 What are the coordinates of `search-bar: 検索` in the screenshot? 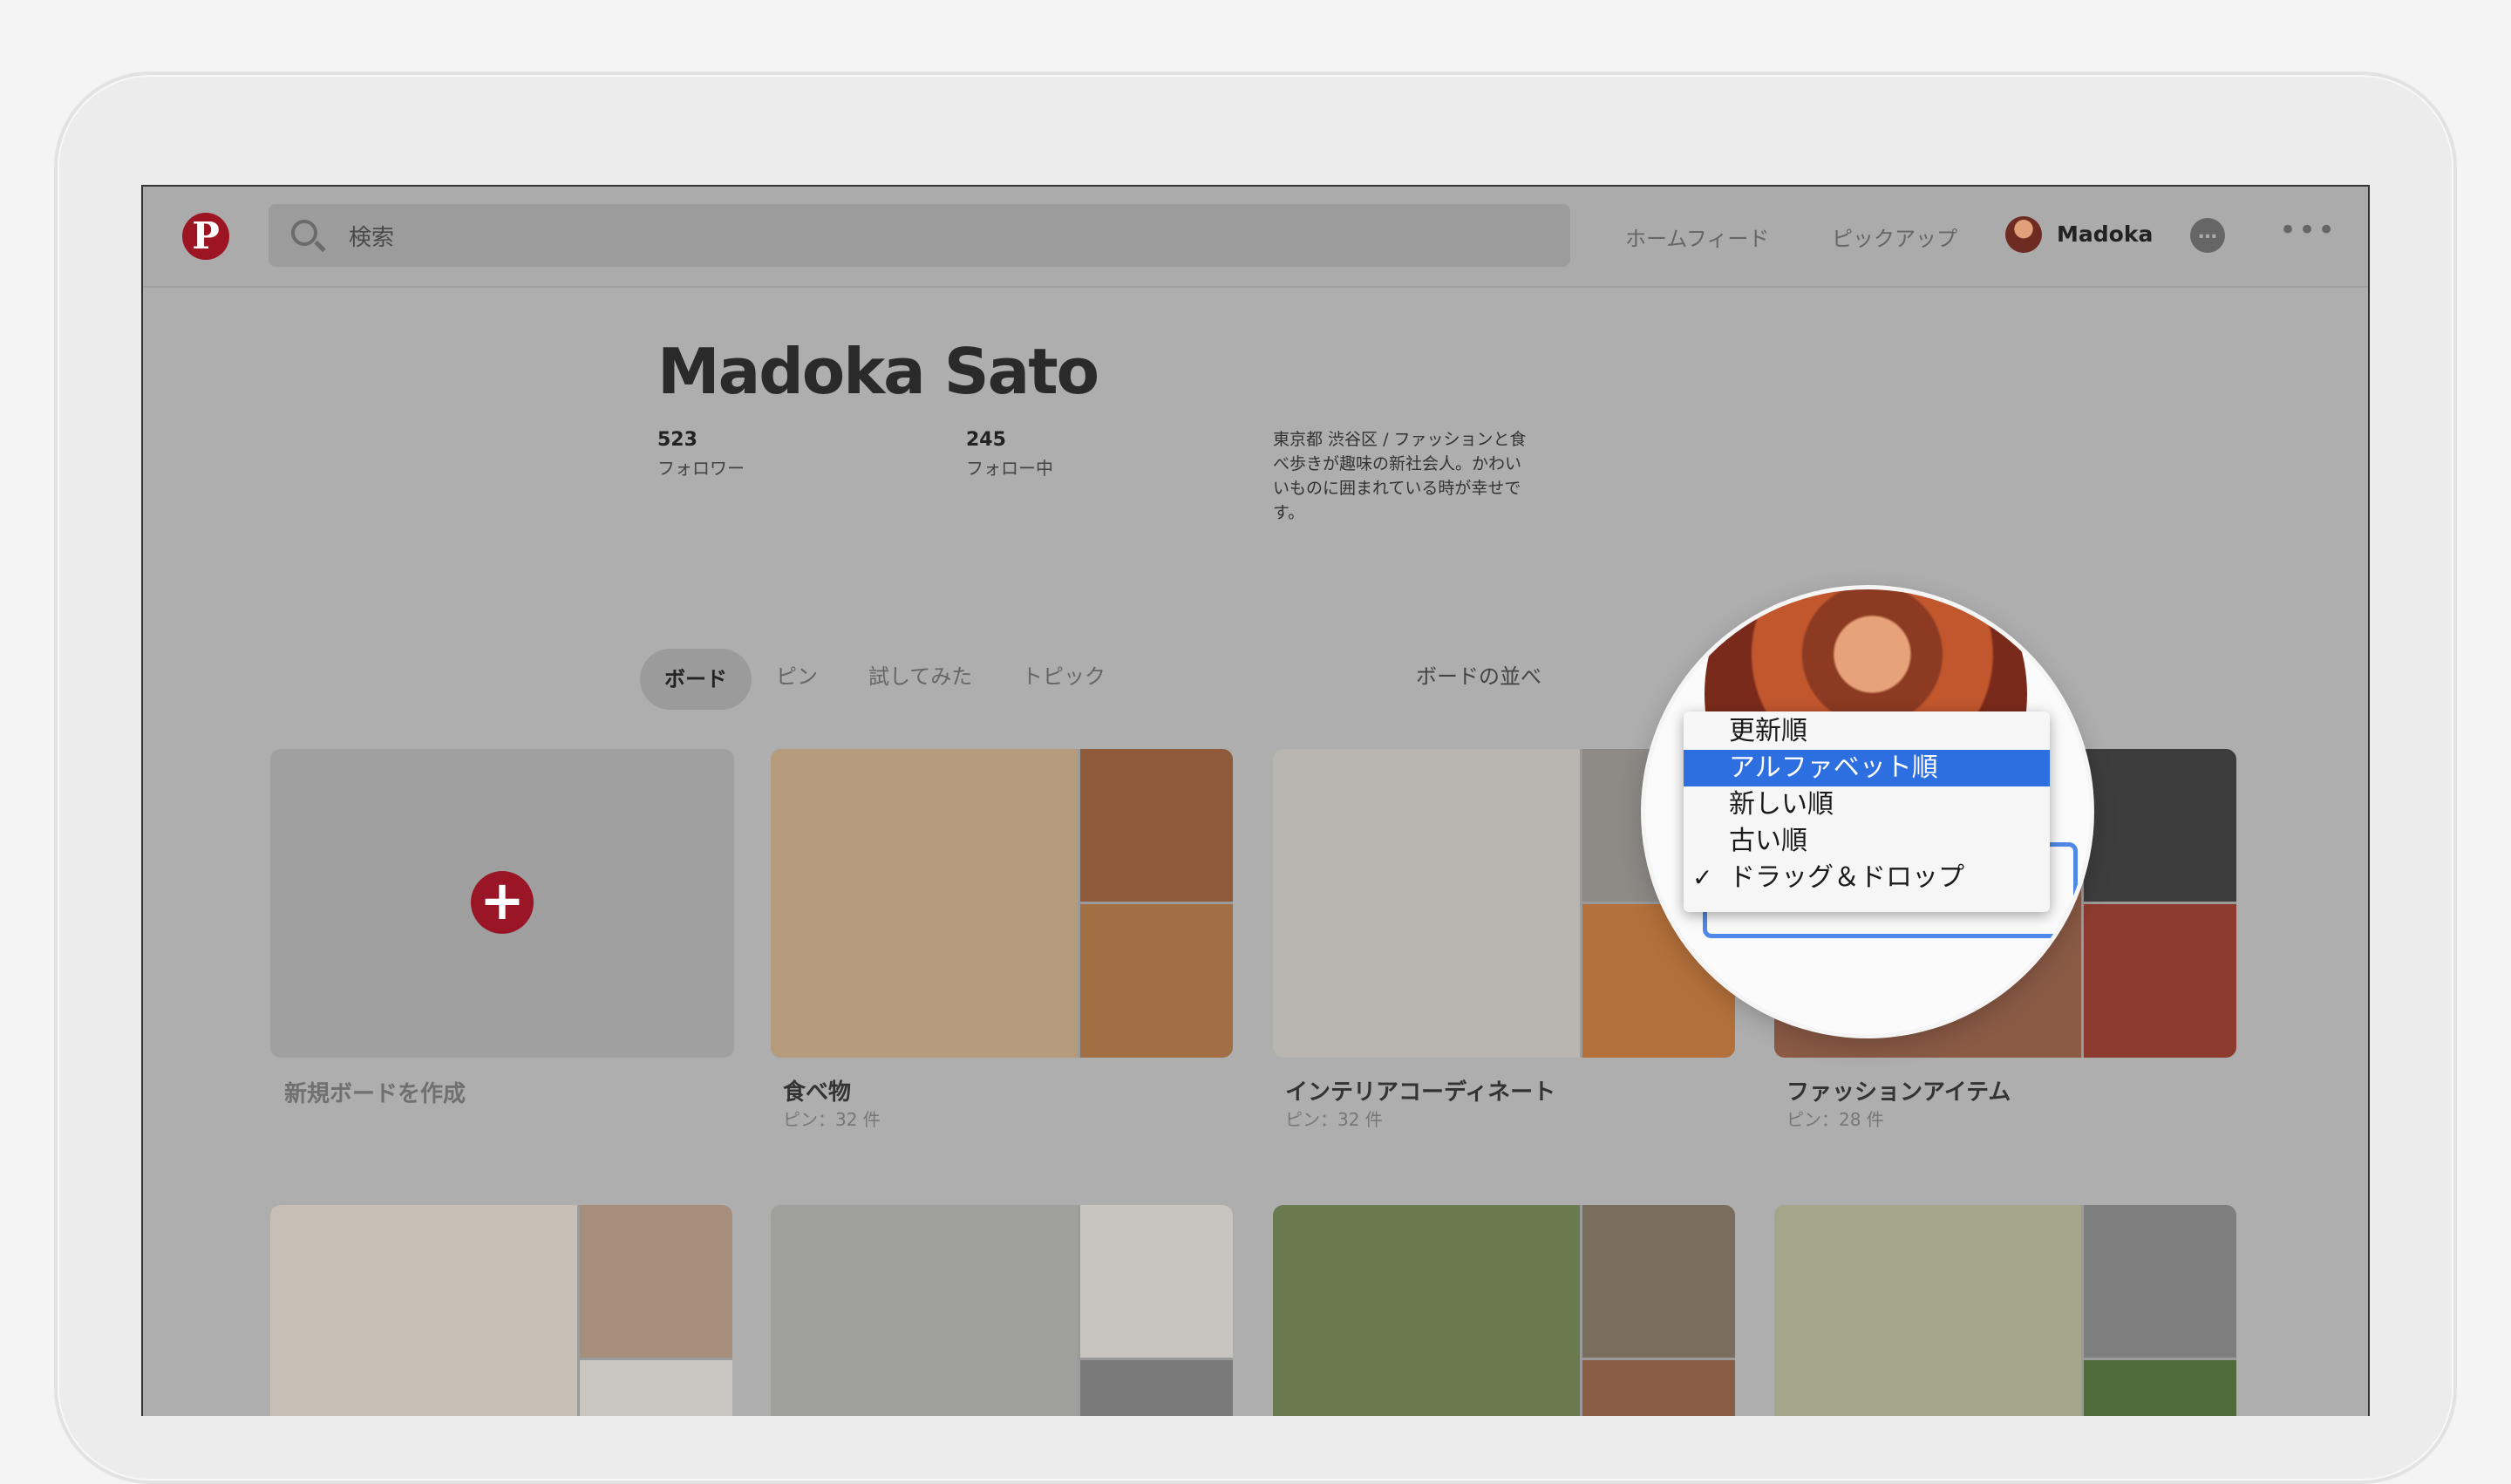 It's located at (919, 235).